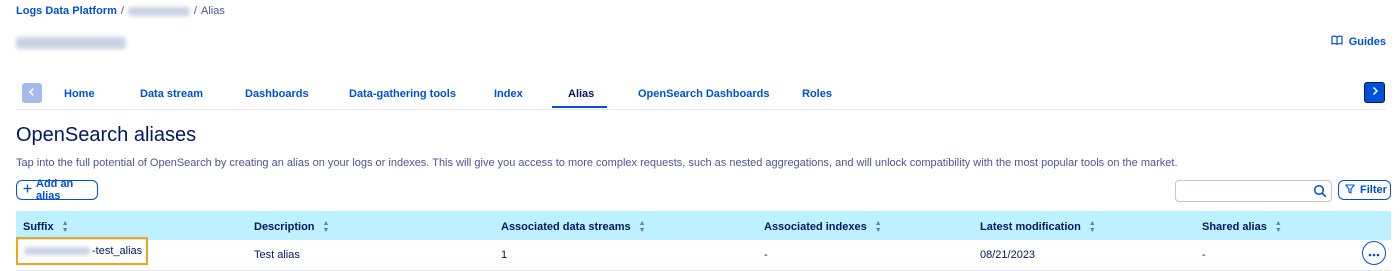  Describe the element at coordinates (573, 227) in the screenshot. I see `column-header-data-streams: Associated data streams ▲ ▼` at that location.